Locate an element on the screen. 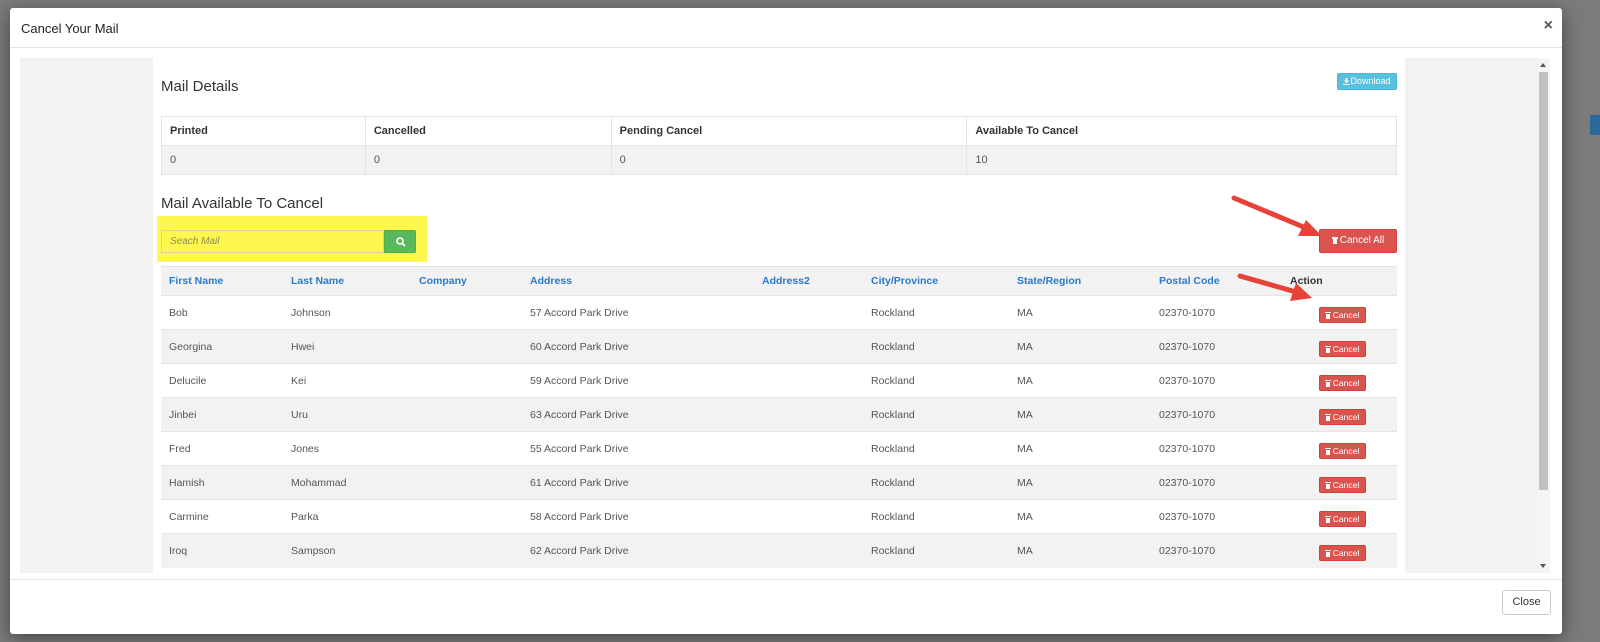  backdrop-accent-bar is located at coordinates (1595, 125).